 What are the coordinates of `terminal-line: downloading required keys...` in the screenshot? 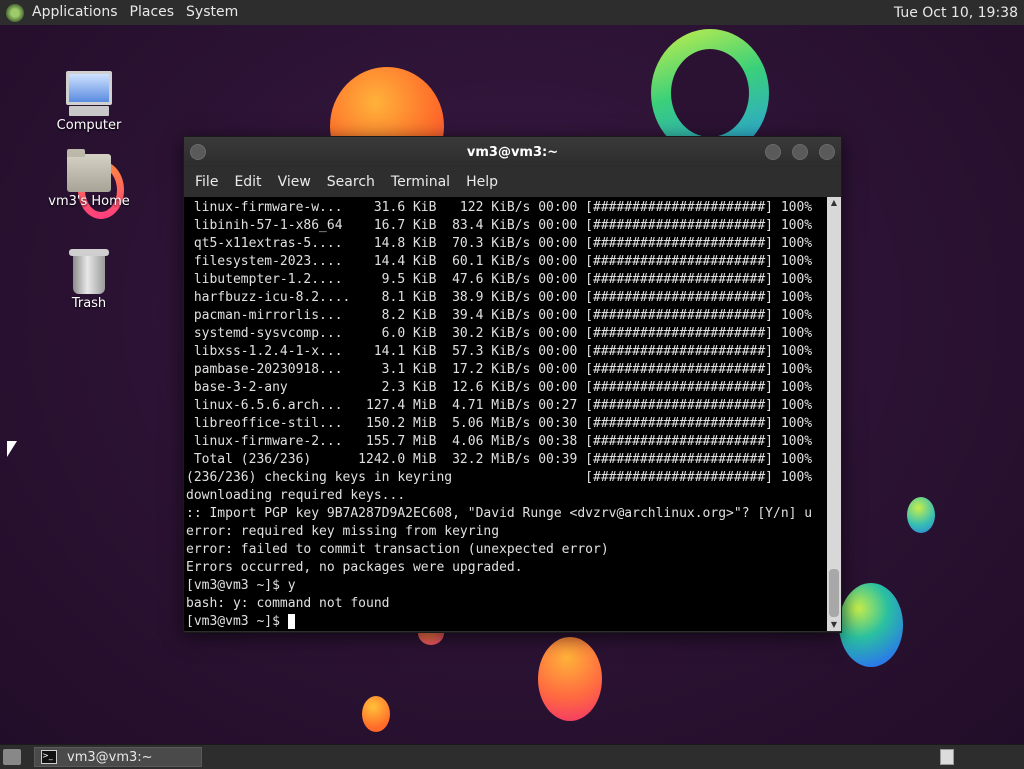 It's located at (296, 495).